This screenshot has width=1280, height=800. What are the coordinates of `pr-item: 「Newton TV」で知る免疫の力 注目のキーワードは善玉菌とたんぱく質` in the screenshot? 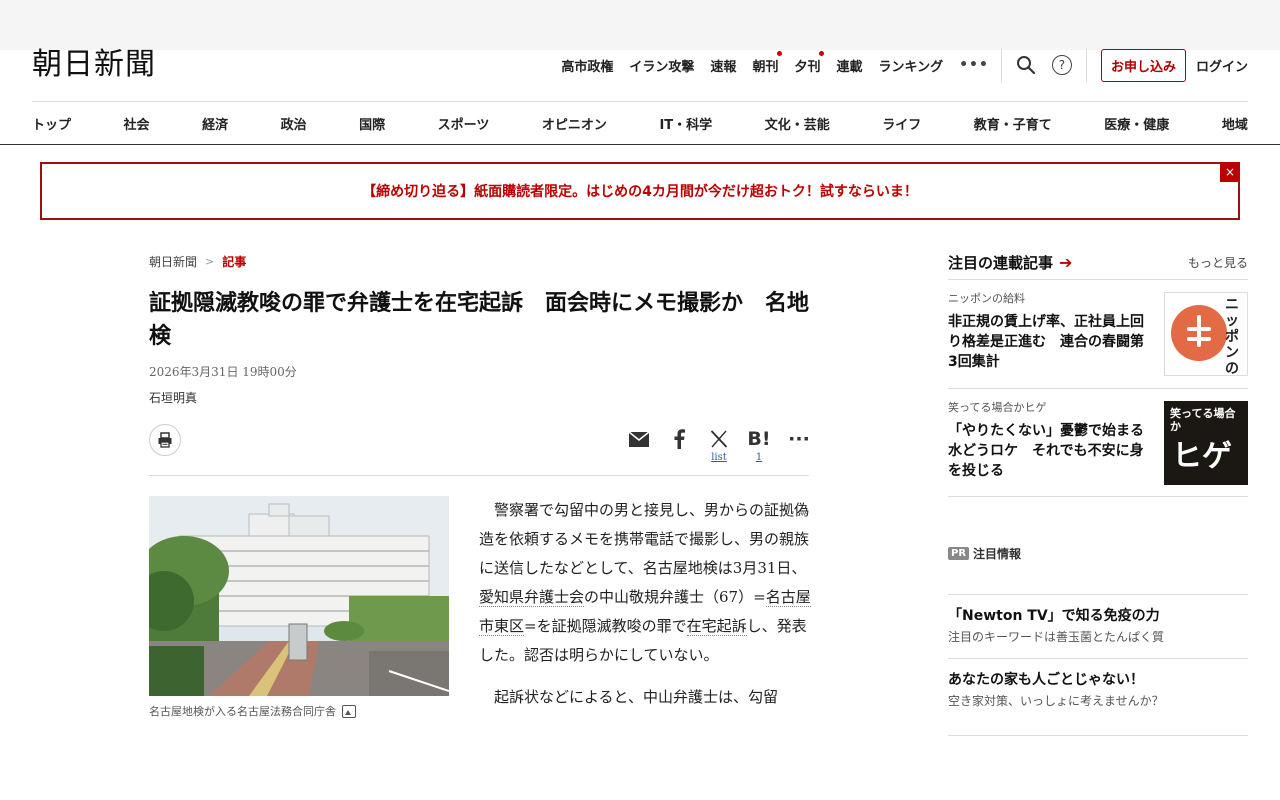 It's located at (1098, 625).